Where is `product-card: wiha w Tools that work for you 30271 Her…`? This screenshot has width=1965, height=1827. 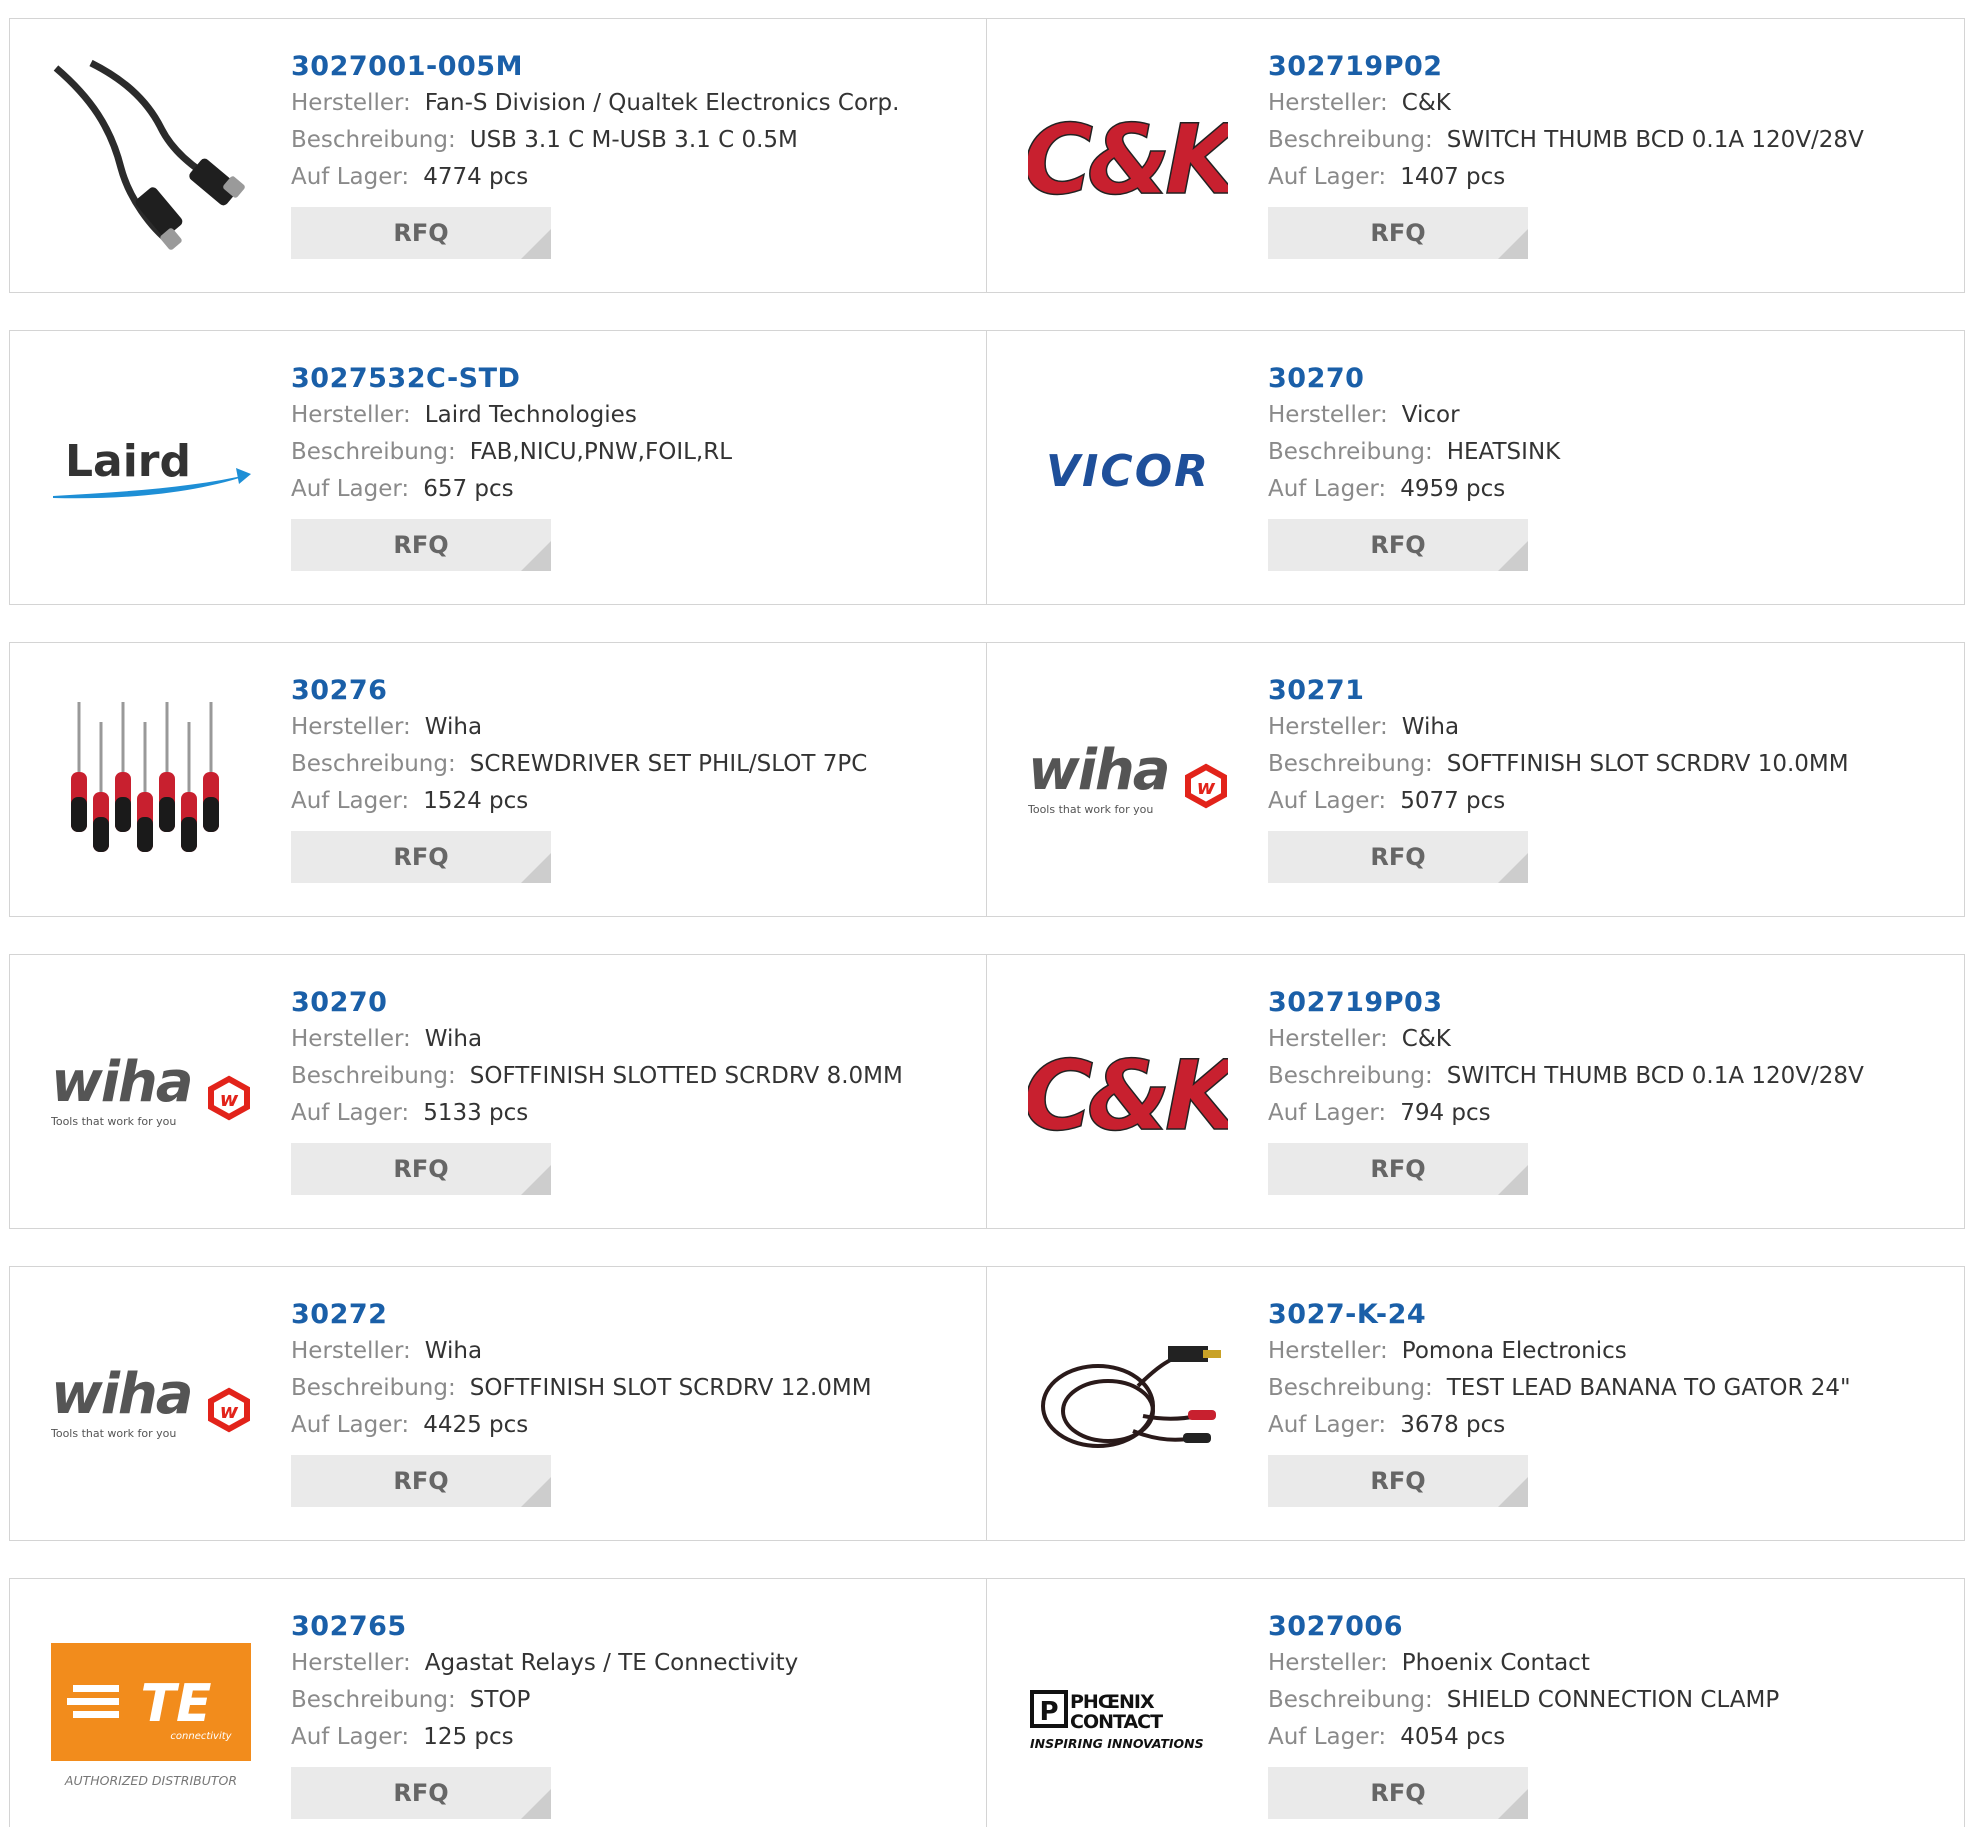 product-card: wiha w Tools that work for you 30271 Her… is located at coordinates (1475, 779).